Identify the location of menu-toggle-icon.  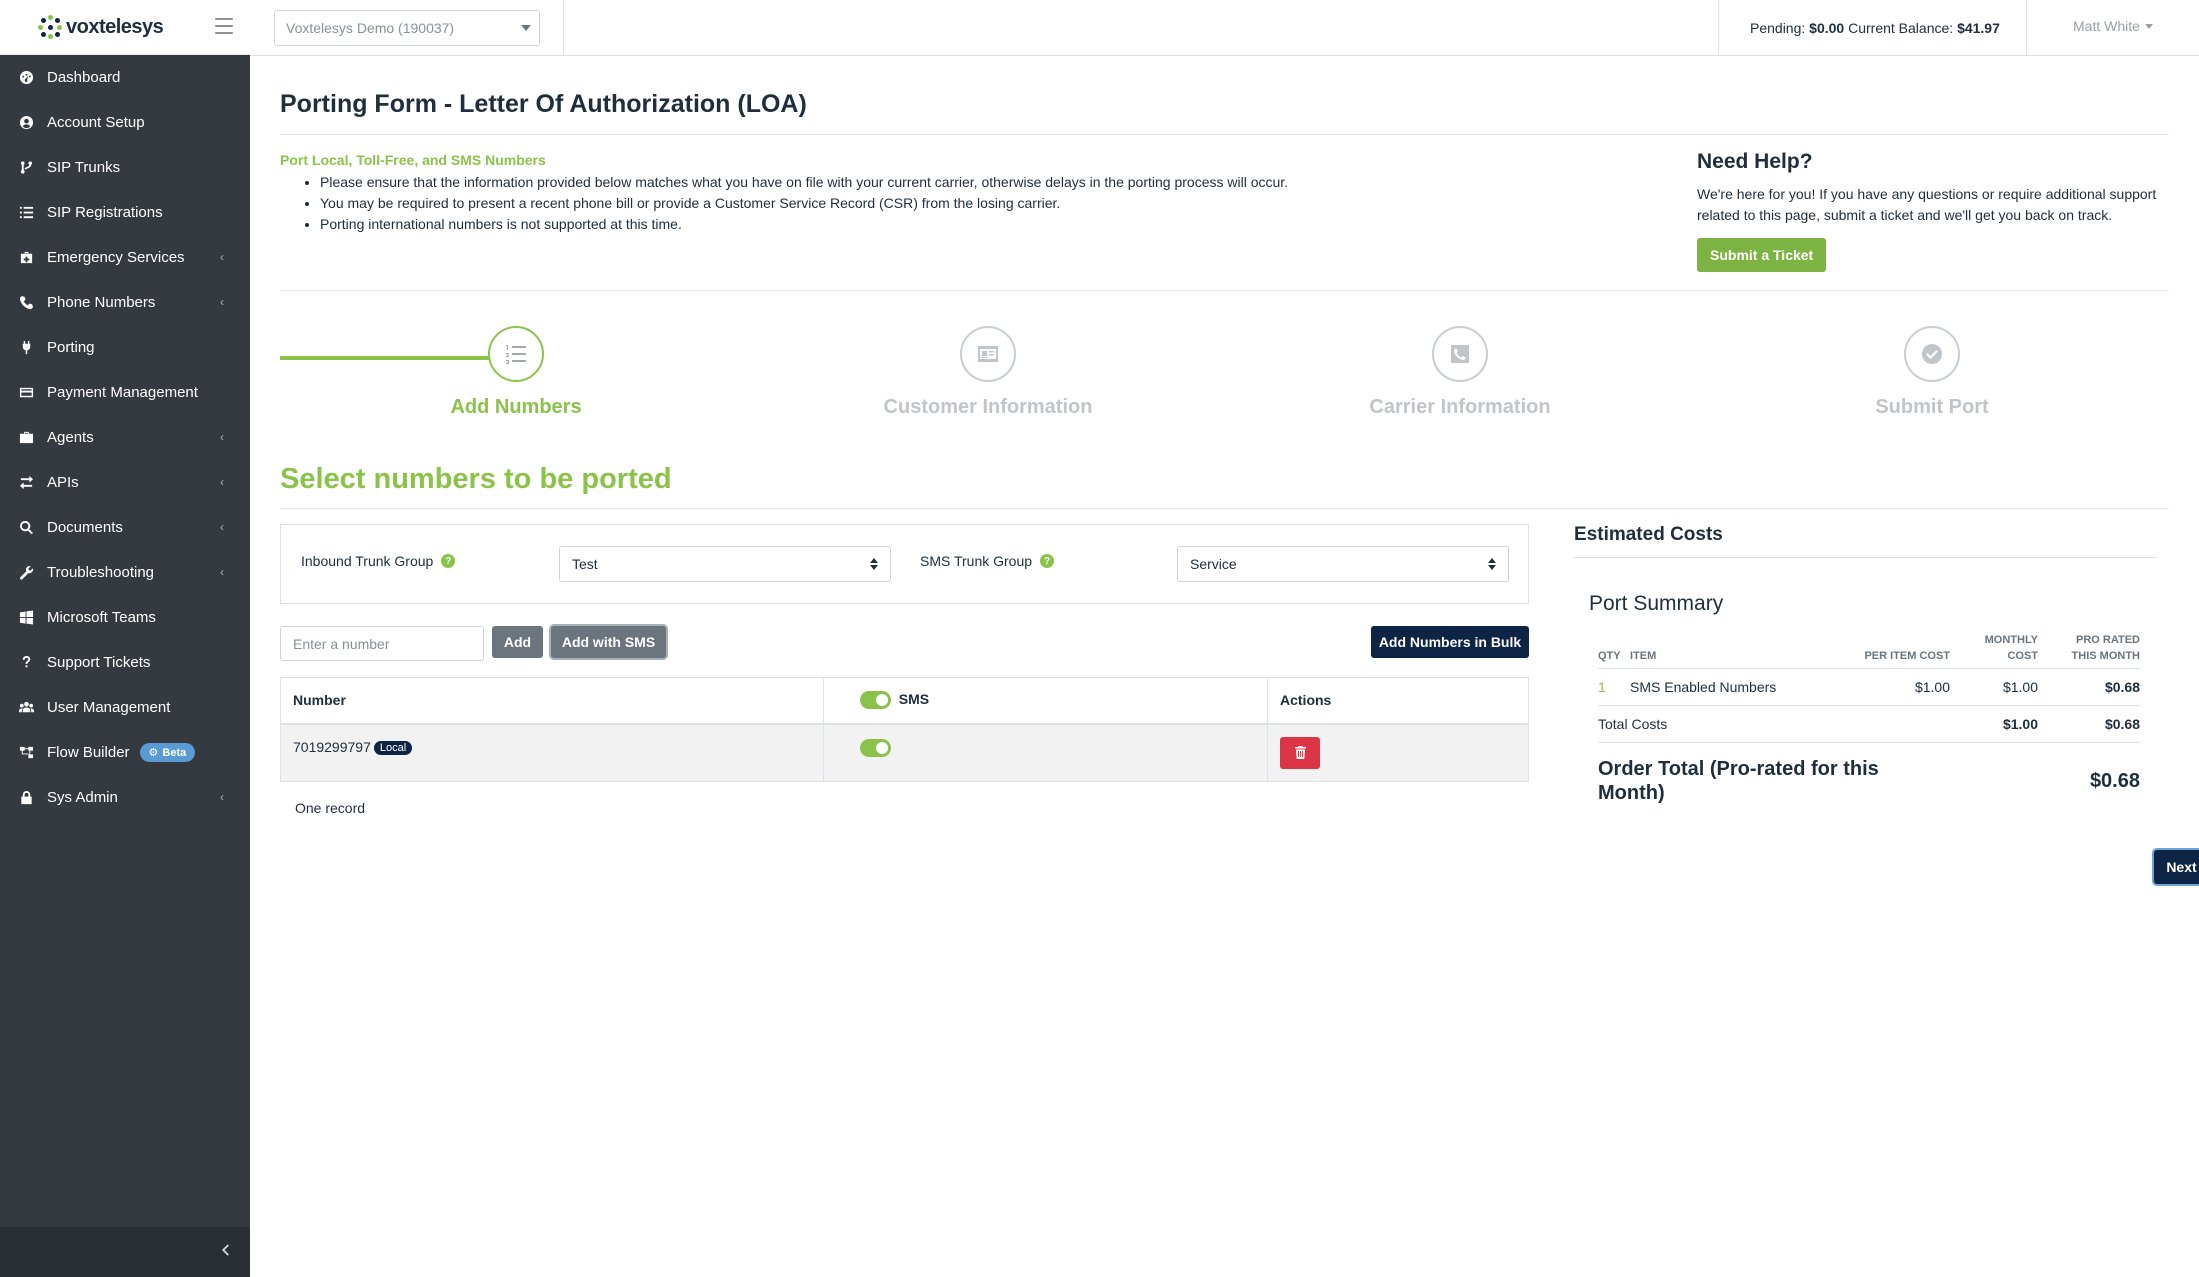
(224, 26).